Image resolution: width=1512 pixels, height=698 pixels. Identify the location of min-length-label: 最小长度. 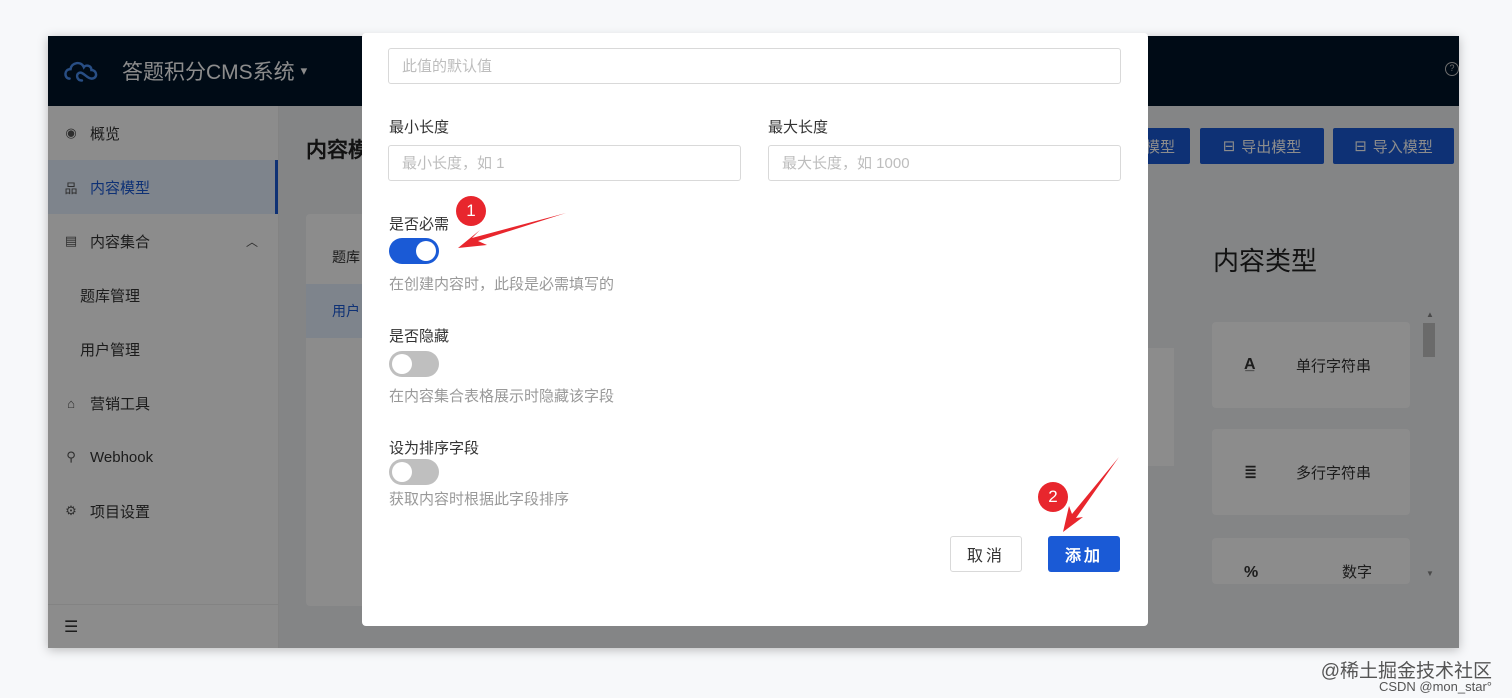
(419, 127).